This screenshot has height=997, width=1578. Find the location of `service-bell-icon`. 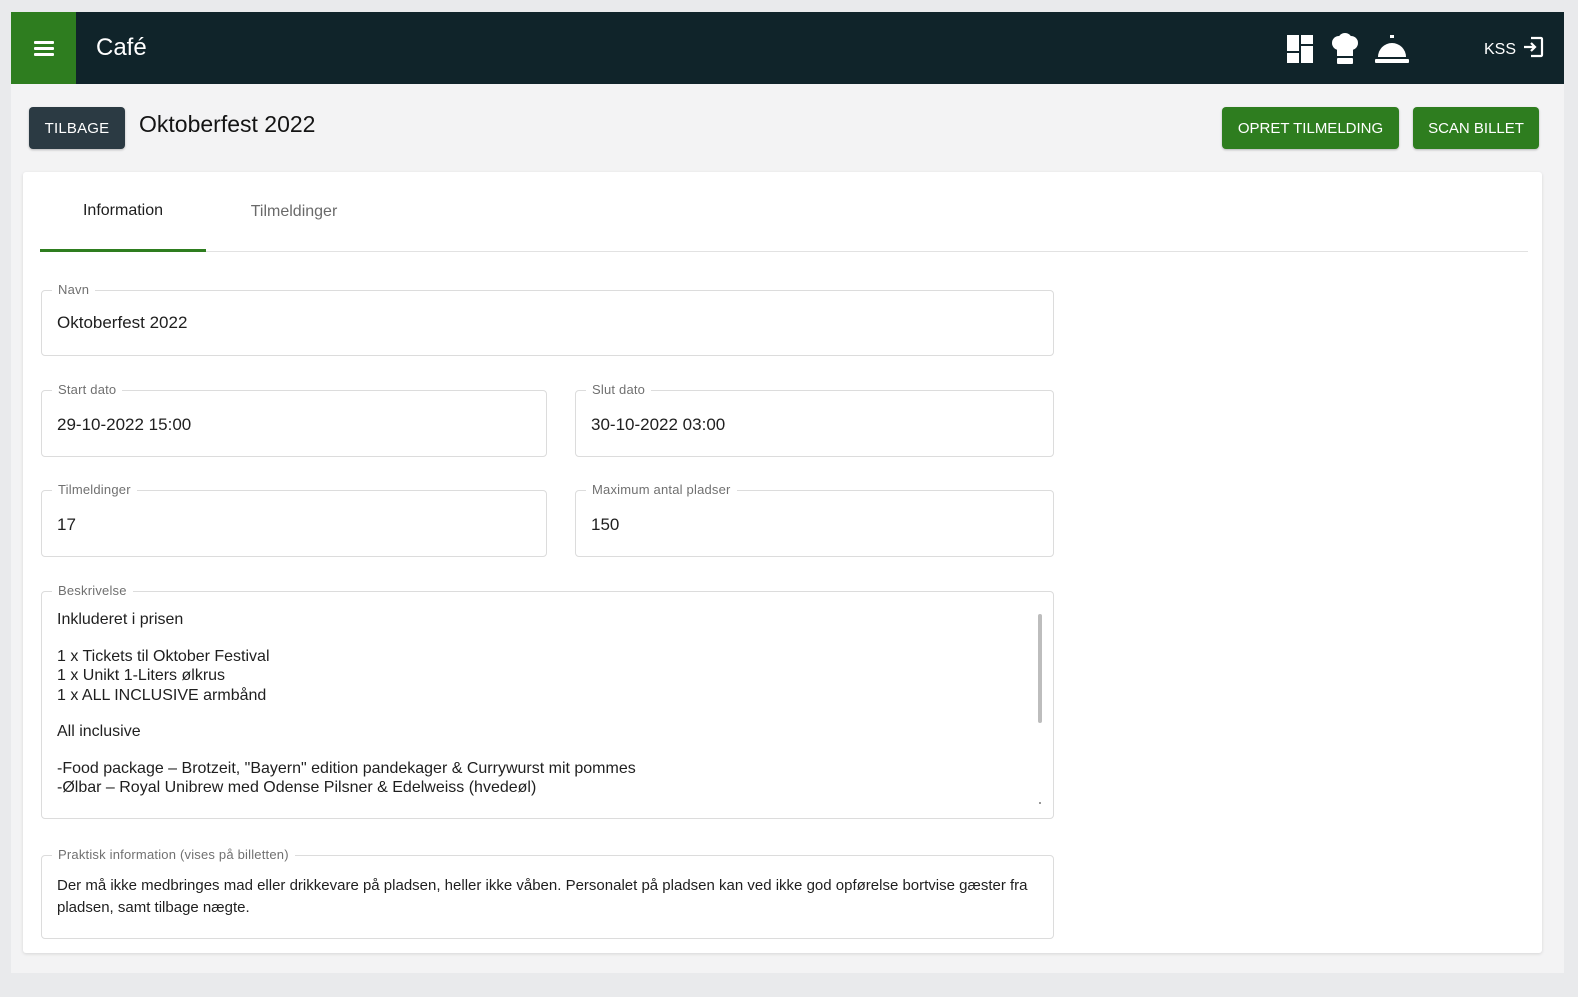

service-bell-icon is located at coordinates (1392, 49).